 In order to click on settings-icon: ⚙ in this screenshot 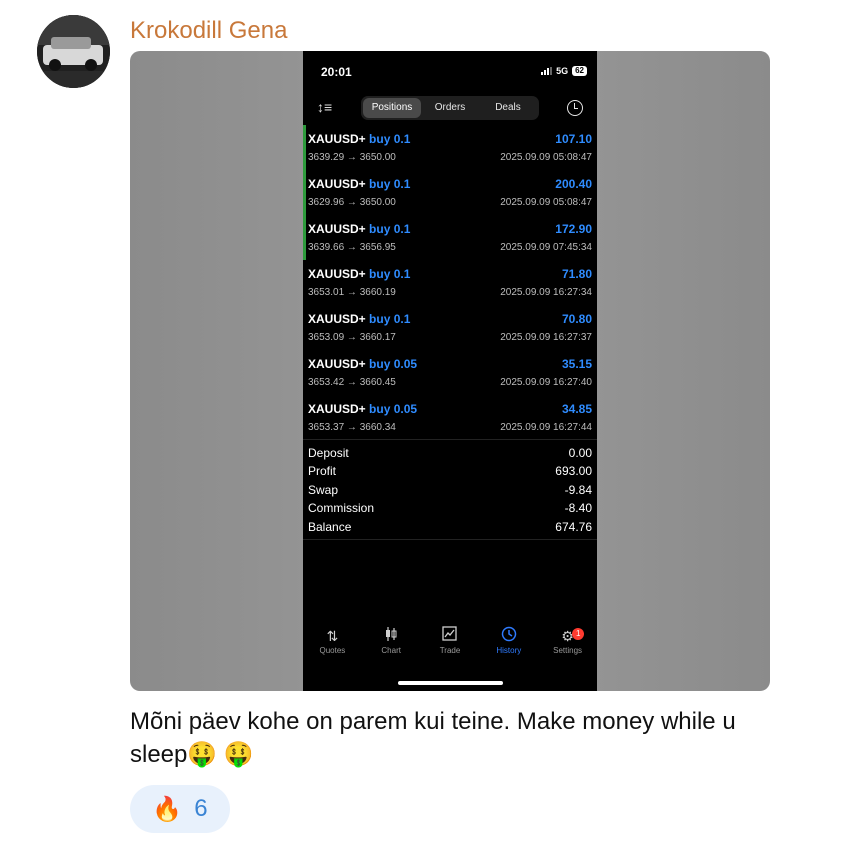, I will do `click(567, 636)`.